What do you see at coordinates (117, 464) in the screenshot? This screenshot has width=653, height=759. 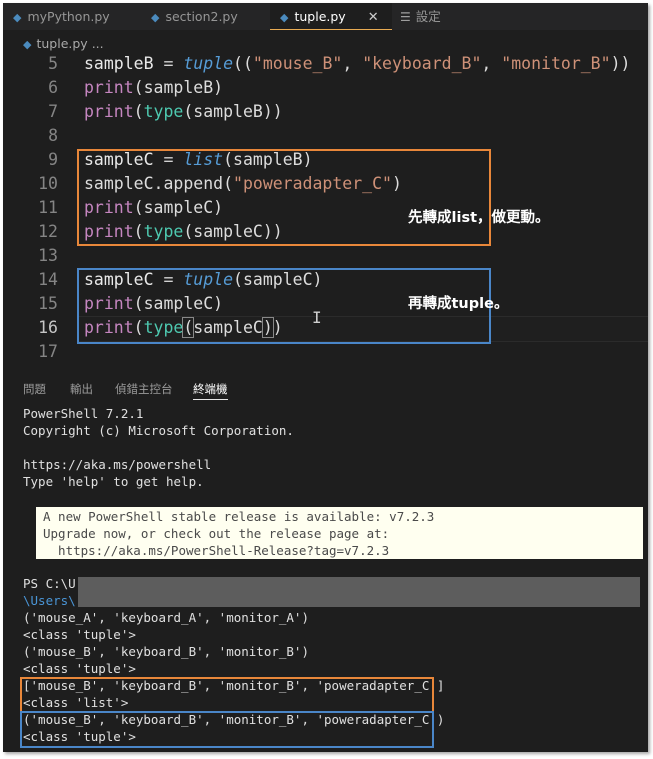 I see `terminal-line: https://aka.ms/powershell` at bounding box center [117, 464].